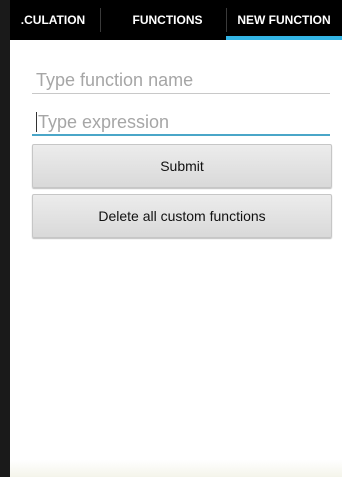 The image size is (342, 477). What do you see at coordinates (284, 20) in the screenshot?
I see `tab-new-function: NEW FUNCTION` at bounding box center [284, 20].